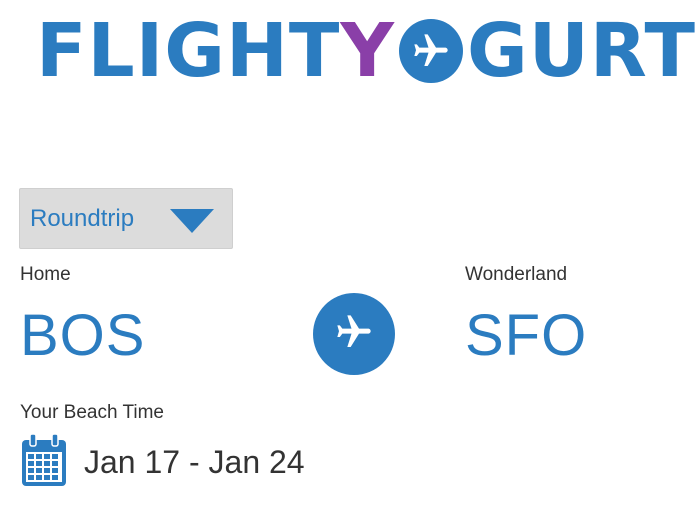 The width and height of the screenshot is (700, 508). I want to click on destination-label: Wonderland, so click(516, 274).